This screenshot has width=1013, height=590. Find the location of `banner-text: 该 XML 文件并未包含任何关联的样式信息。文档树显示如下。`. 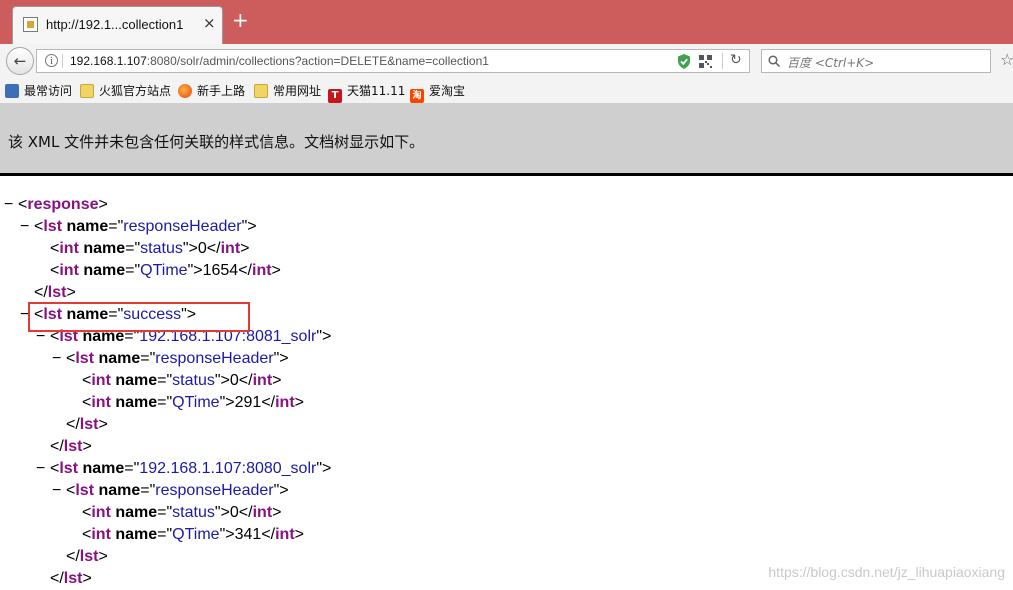

banner-text: 该 XML 文件并未包含任何关联的样式信息。文档树显示如下。 is located at coordinates (216, 142).